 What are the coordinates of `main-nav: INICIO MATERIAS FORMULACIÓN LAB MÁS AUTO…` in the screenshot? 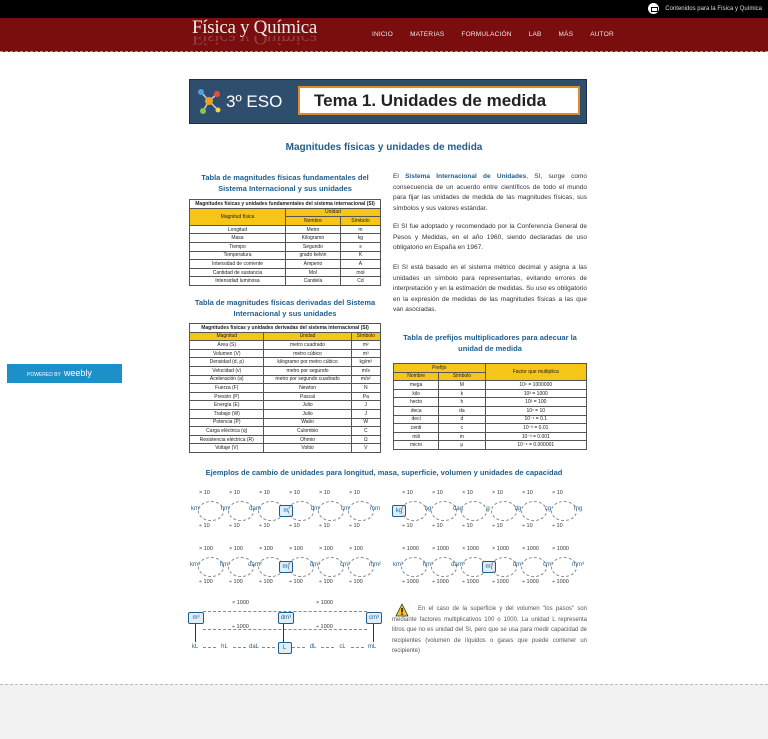 It's located at (493, 34).